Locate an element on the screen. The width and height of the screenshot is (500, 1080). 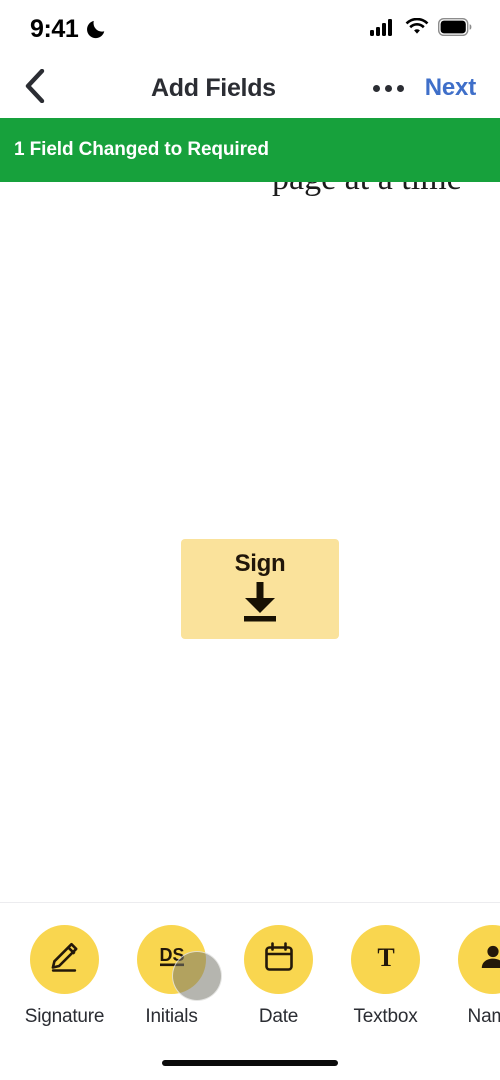
toast-message: 1 Field Changed to Required is located at coordinates (141, 149).